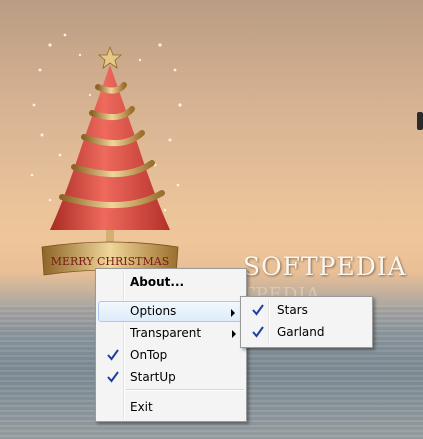  I want to click on submenu-item-label: Garland, so click(301, 332).